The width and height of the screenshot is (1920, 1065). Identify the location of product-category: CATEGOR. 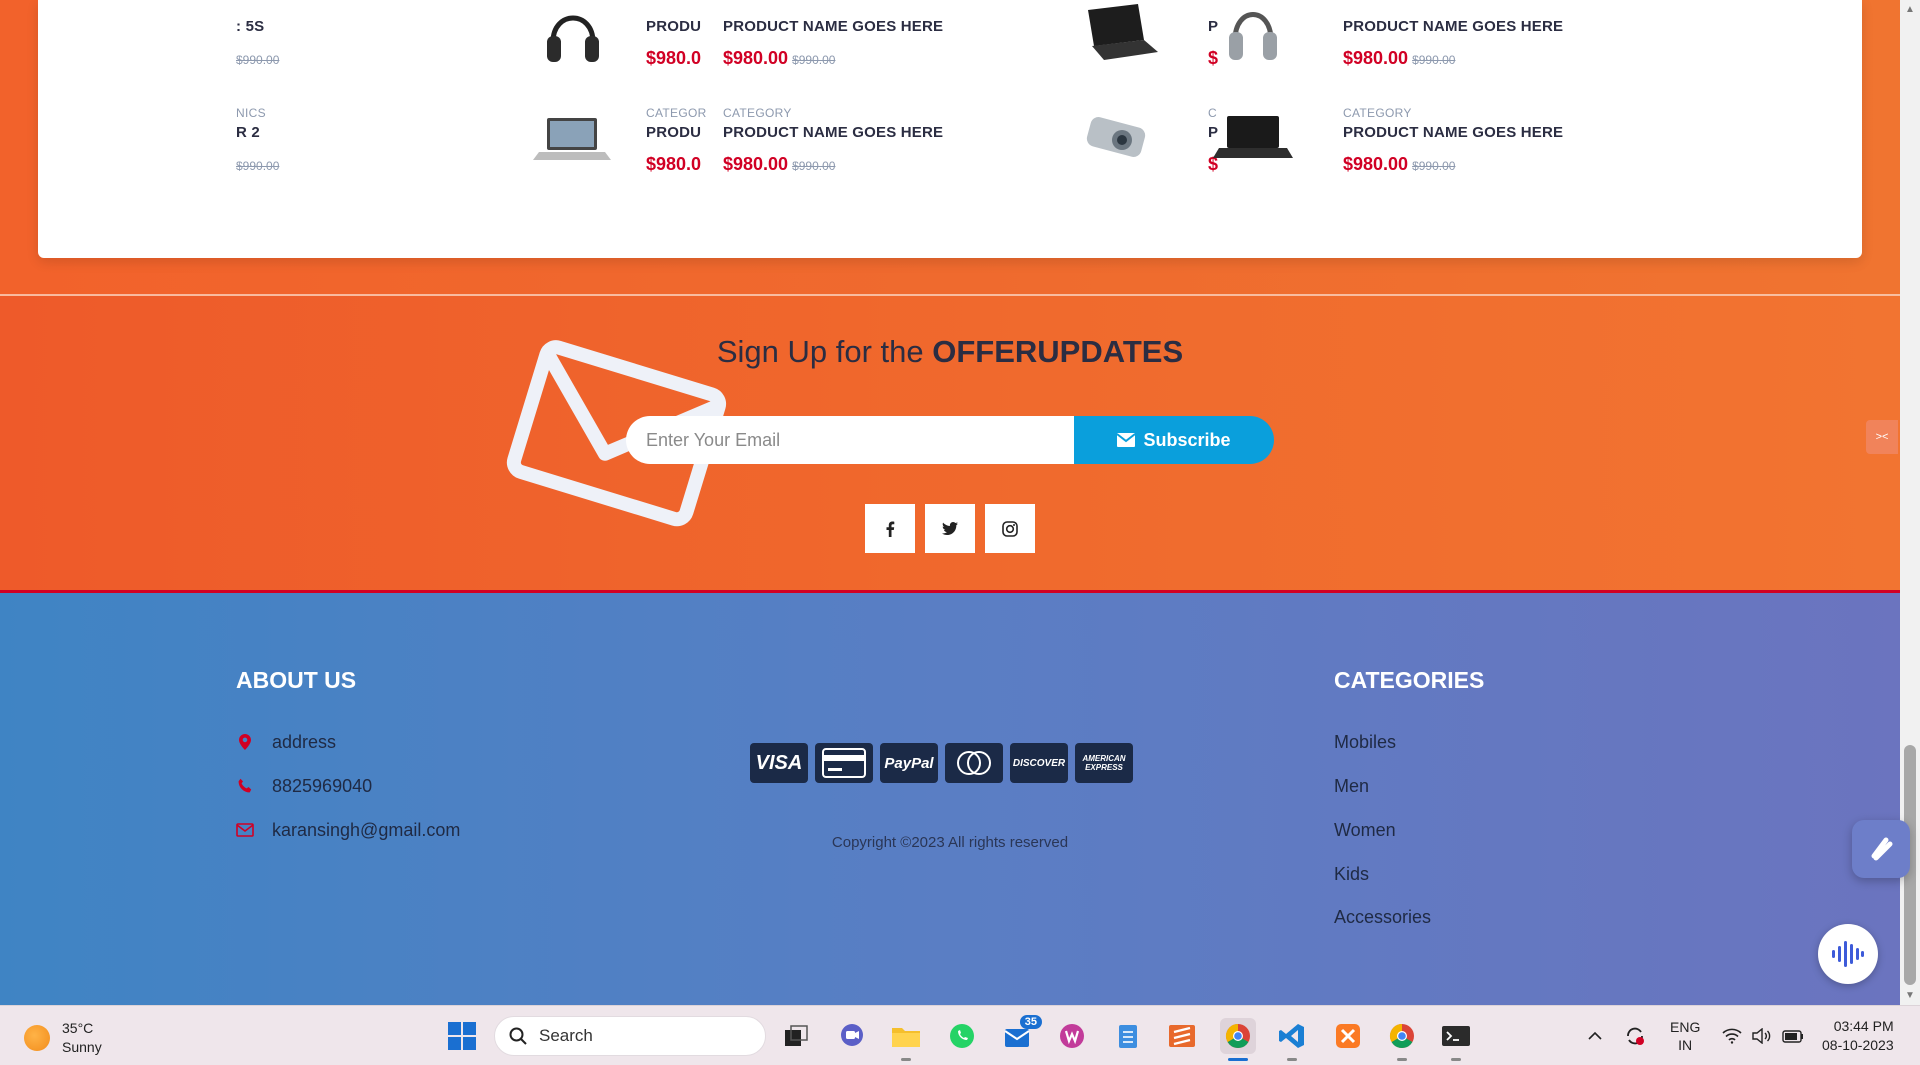
(676, 113).